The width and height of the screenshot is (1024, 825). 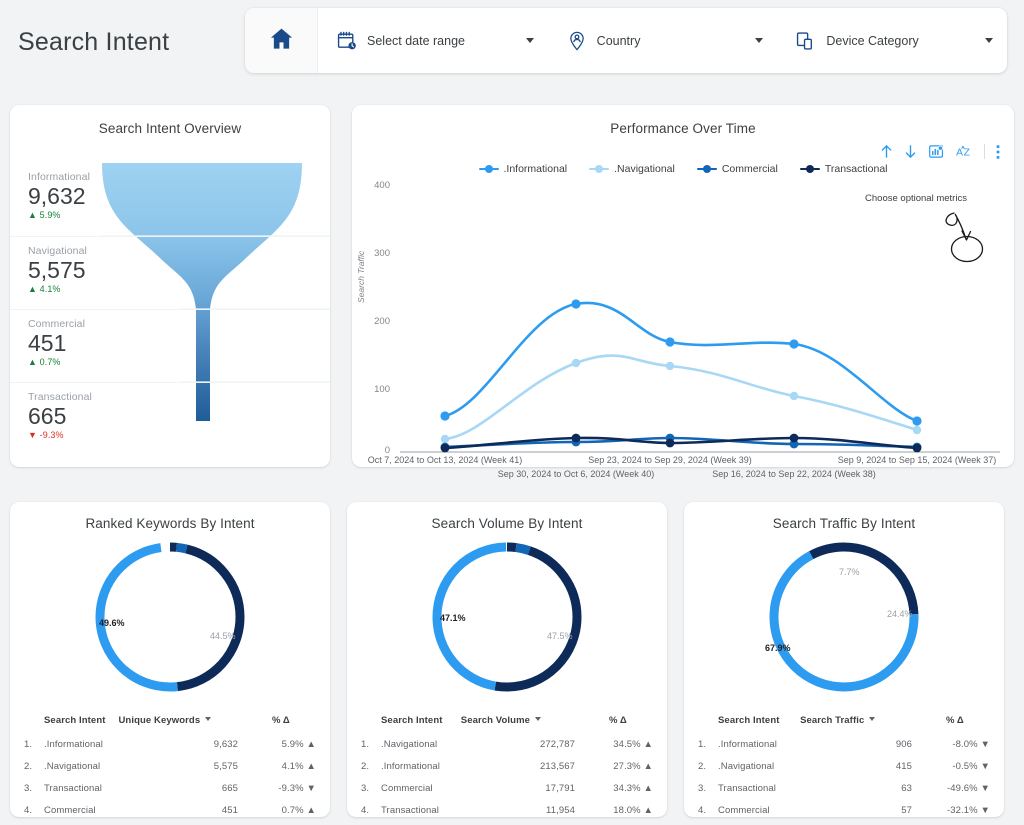 I want to click on home-button, so click(x=281, y=40).